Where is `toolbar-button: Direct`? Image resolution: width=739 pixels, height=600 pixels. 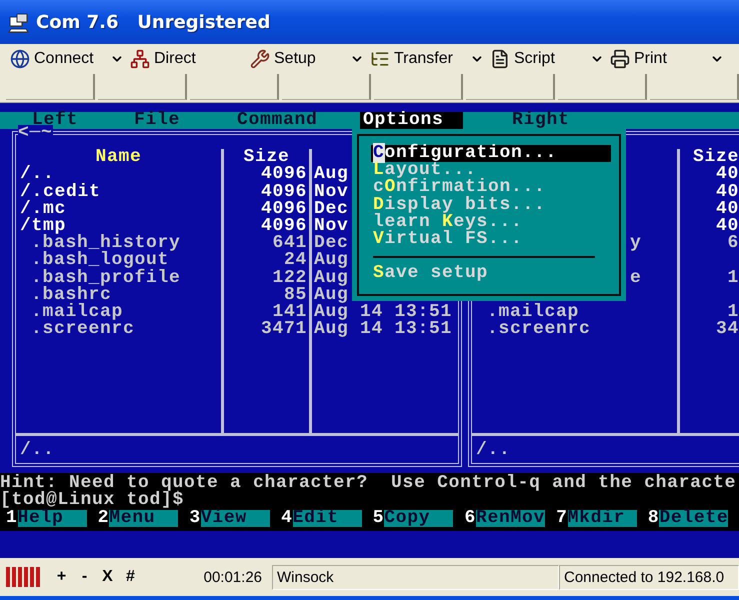
toolbar-button: Direct is located at coordinates (163, 59).